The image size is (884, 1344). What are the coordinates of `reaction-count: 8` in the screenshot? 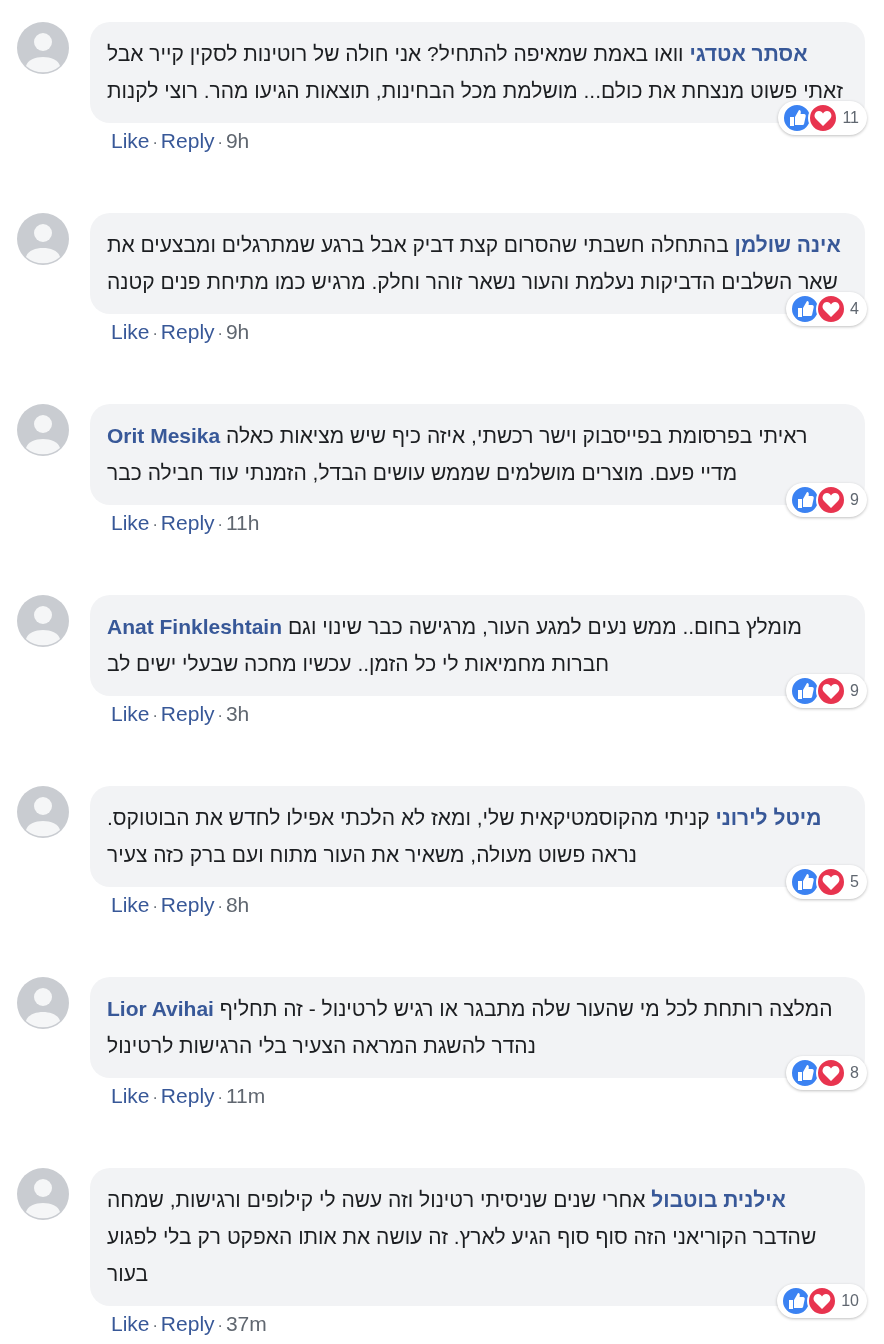 It's located at (854, 1073).